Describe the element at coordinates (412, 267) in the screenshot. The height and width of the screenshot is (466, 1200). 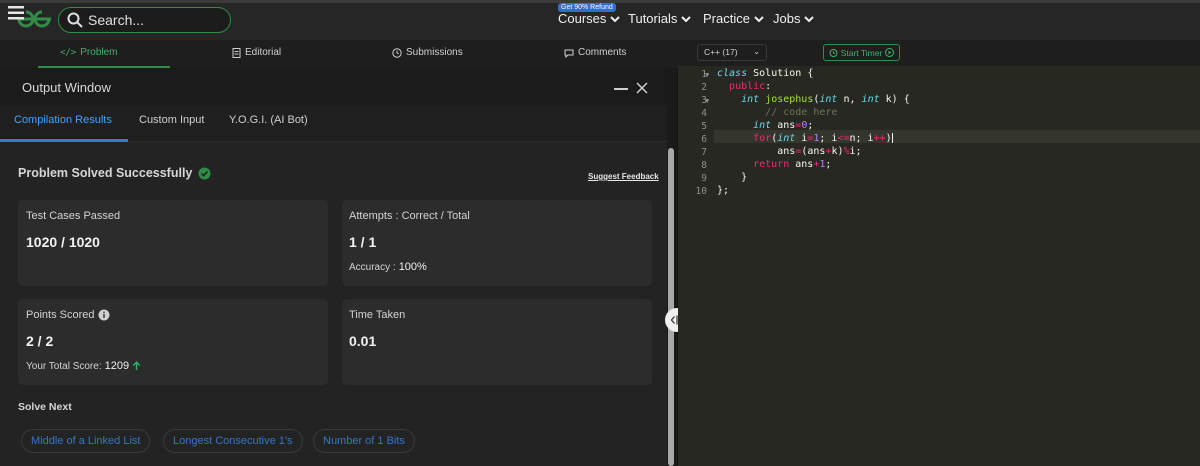
I see `accuracy-value: 100%` at that location.